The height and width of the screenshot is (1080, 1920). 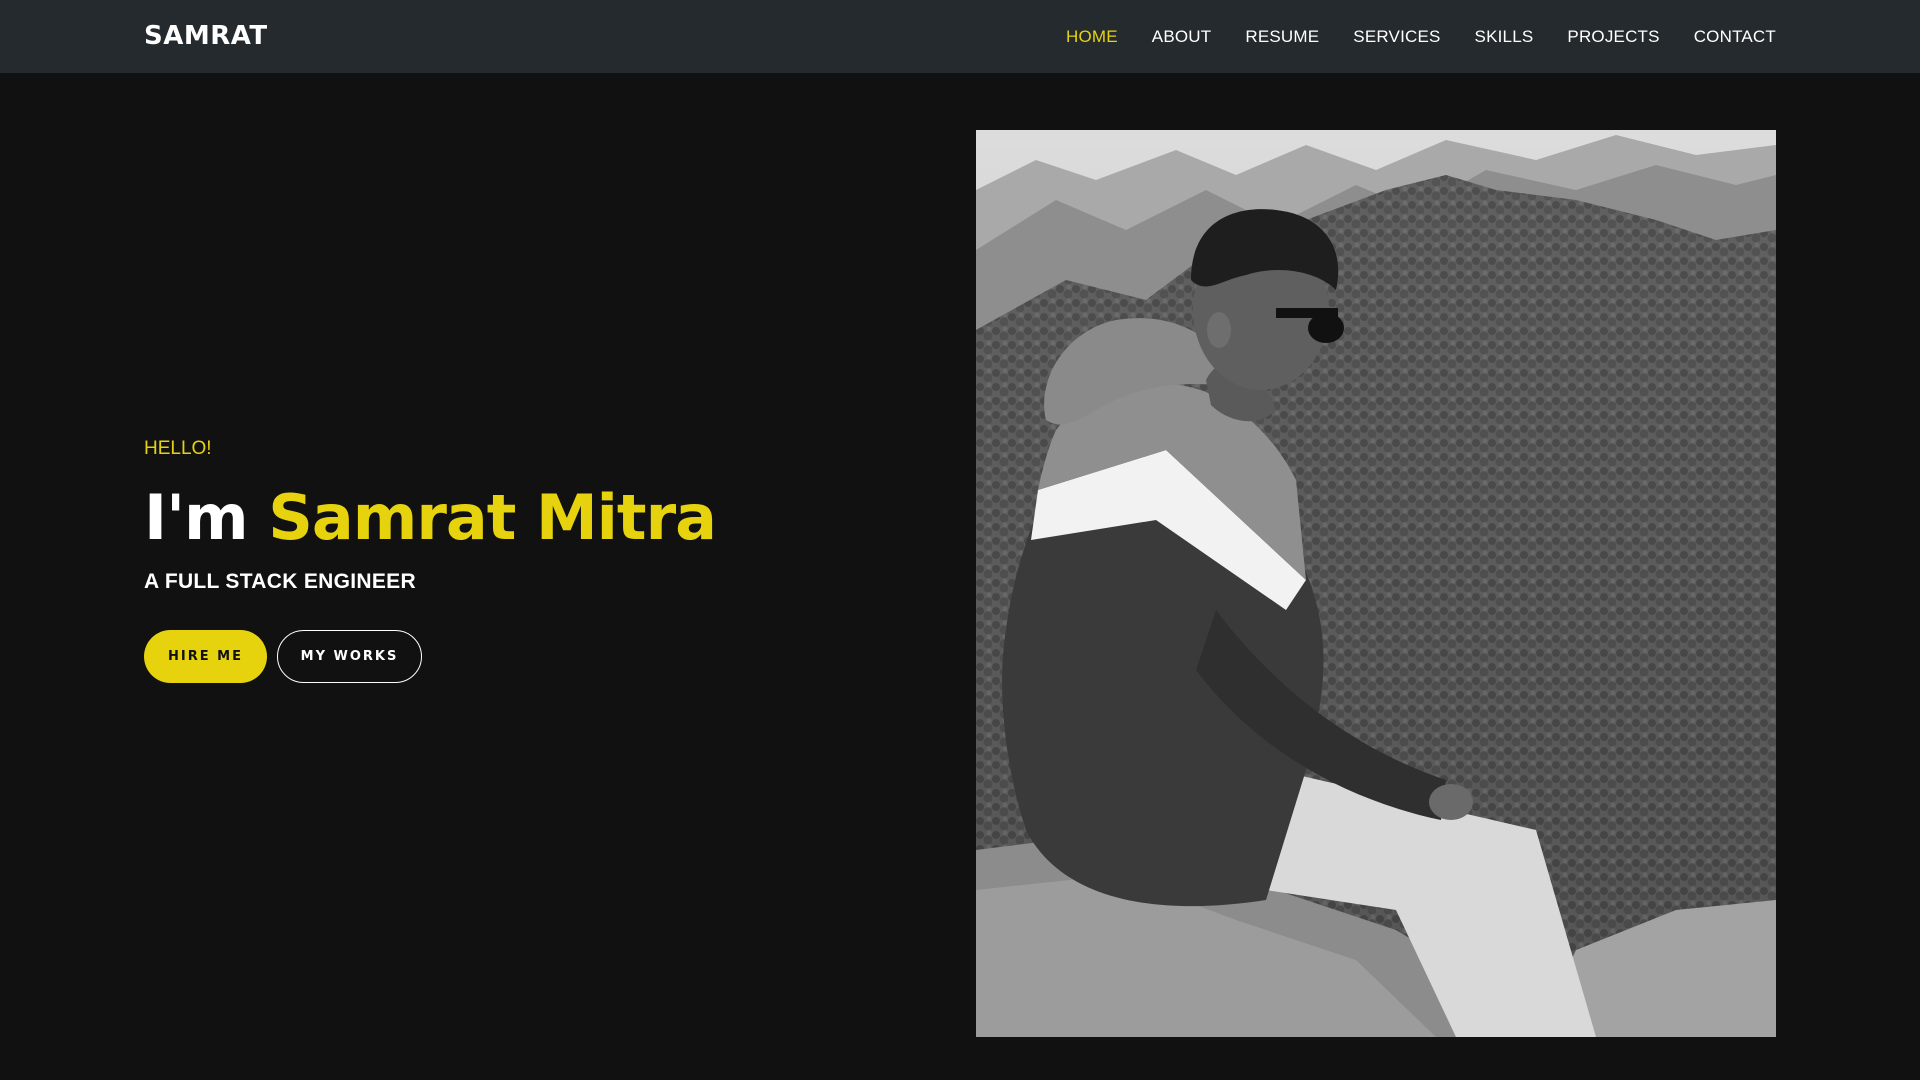 I want to click on nav-link-services: SERVICES, so click(x=1396, y=36).